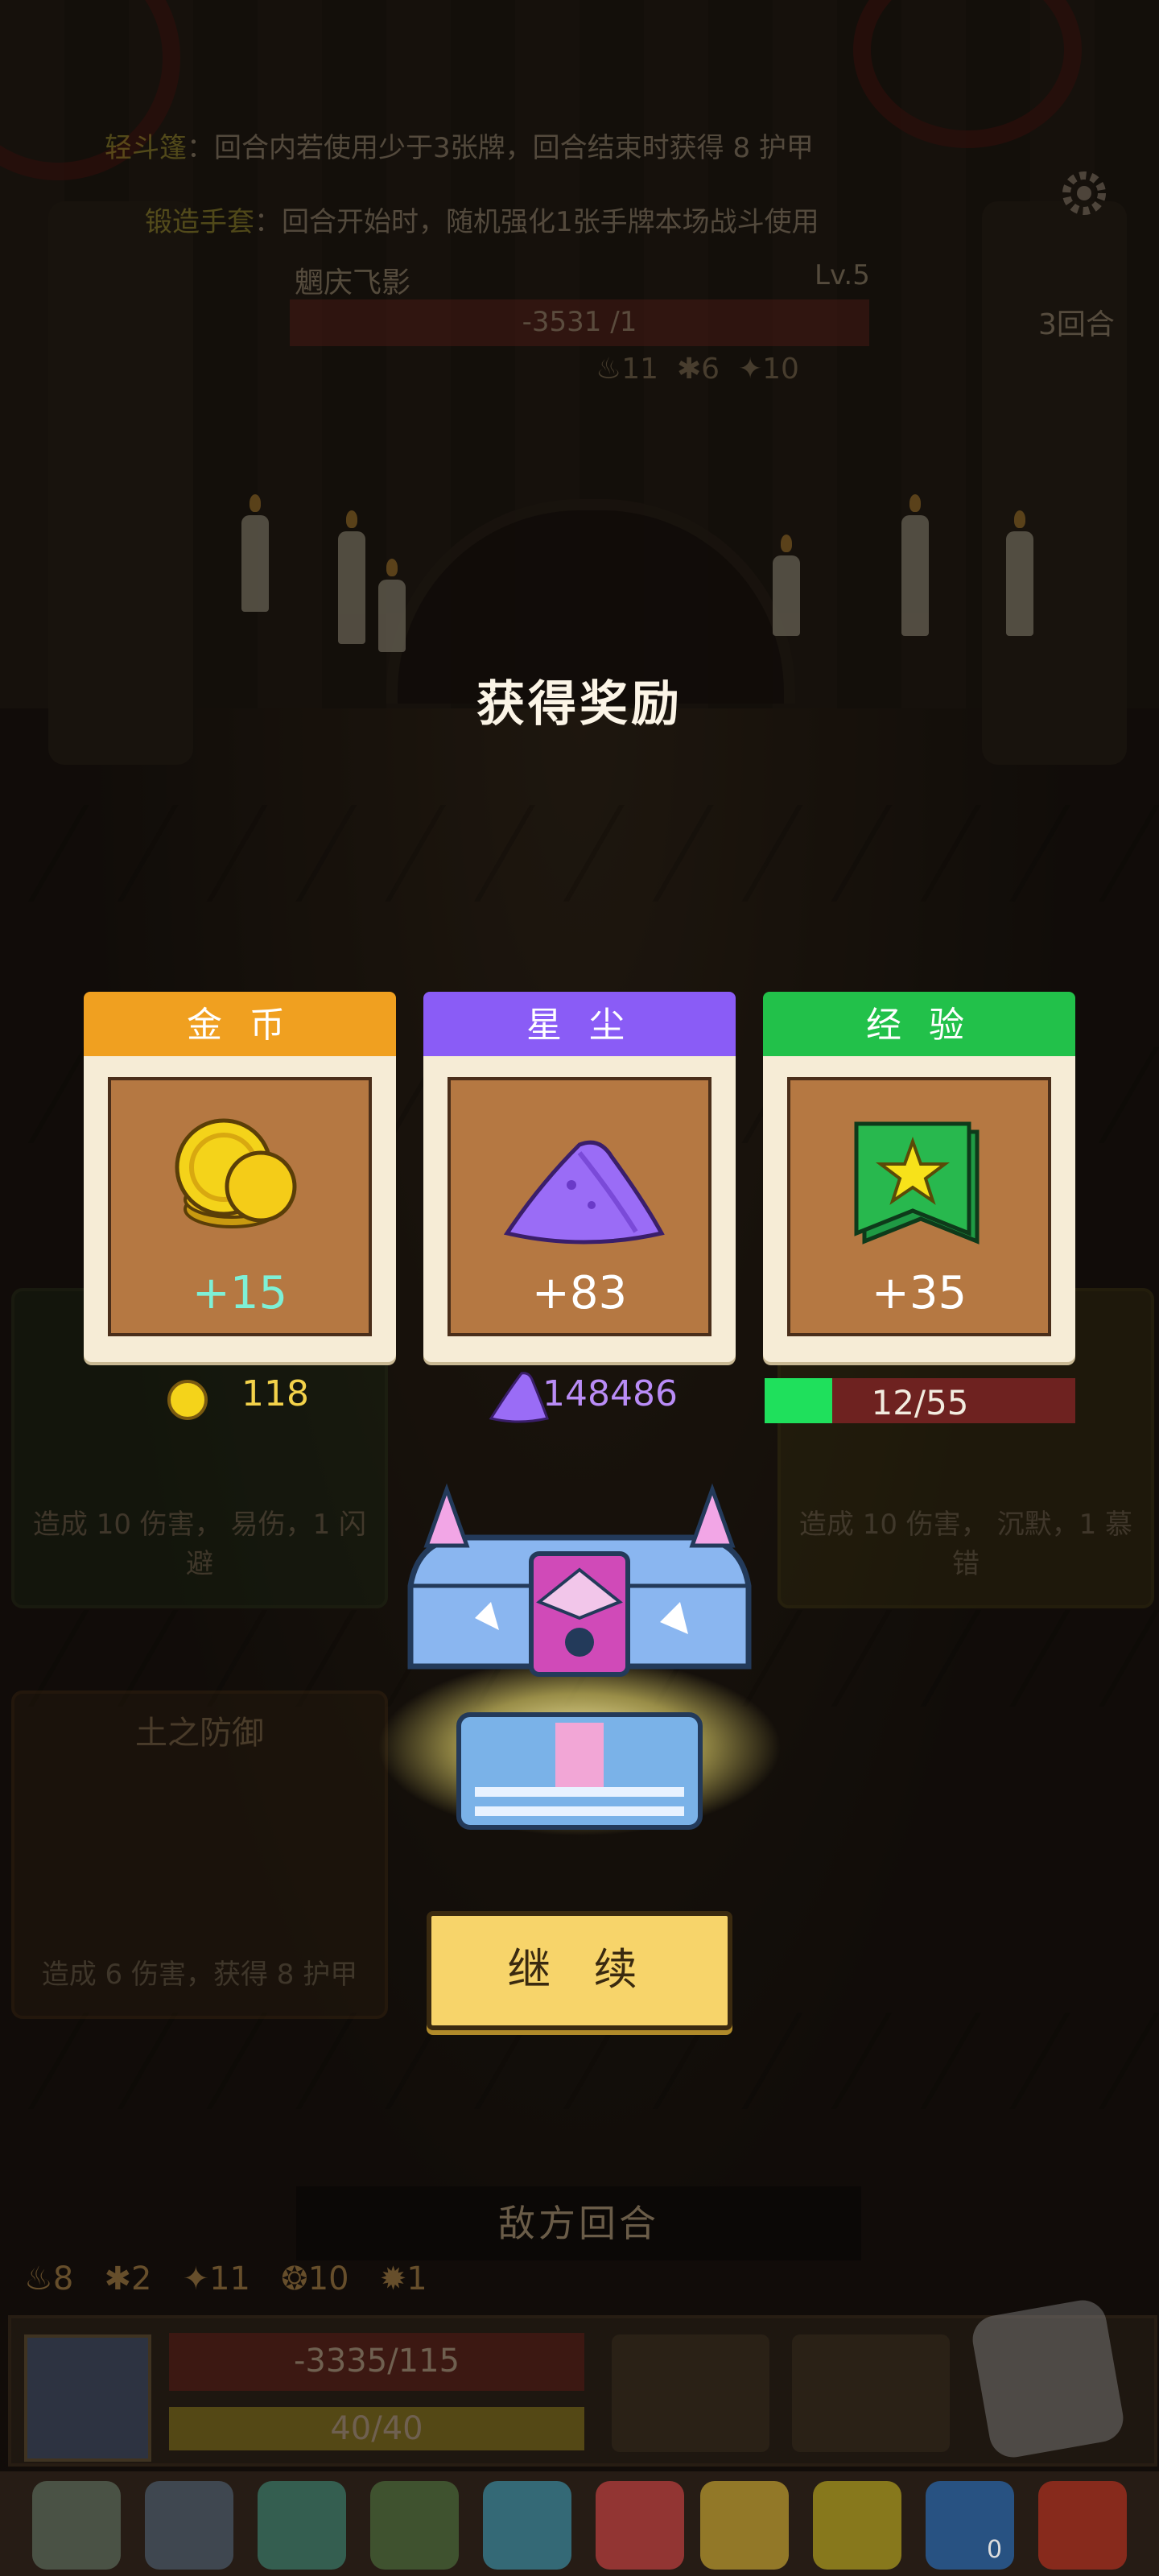  What do you see at coordinates (76, 2525) in the screenshot?
I see `dragon-relic-icon` at bounding box center [76, 2525].